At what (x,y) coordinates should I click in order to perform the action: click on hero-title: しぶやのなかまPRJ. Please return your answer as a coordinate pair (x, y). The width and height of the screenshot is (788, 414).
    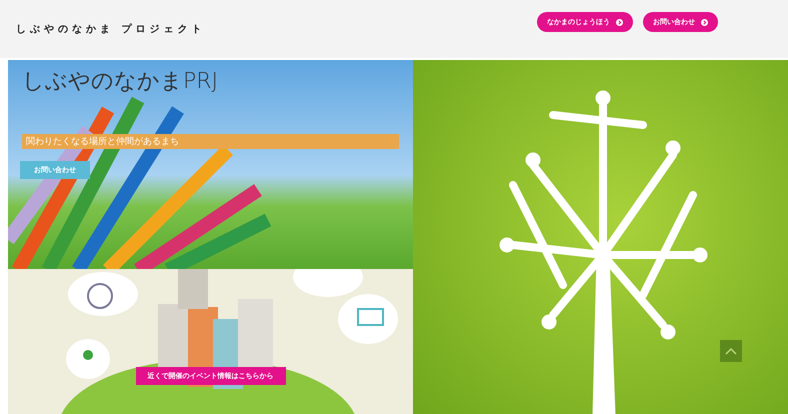
    Looking at the image, I should click on (120, 82).